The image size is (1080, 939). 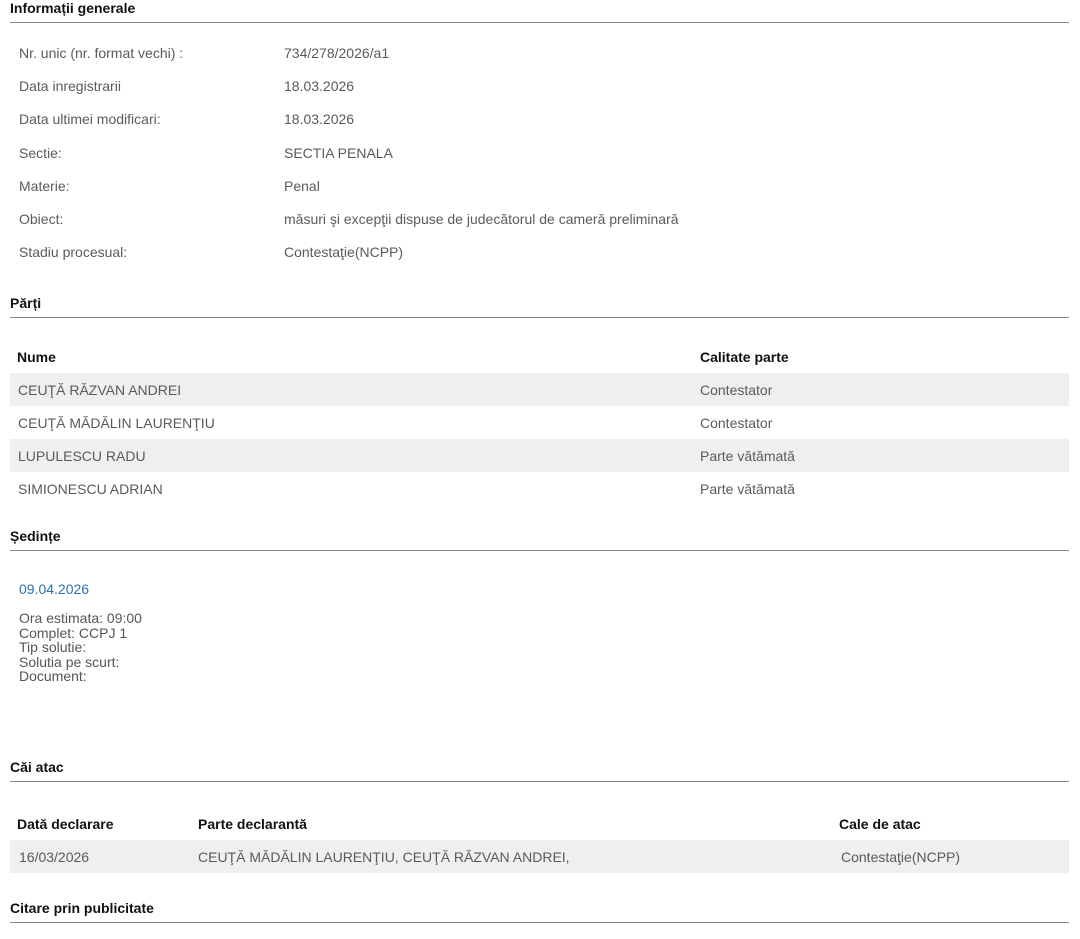 I want to click on table-row: CEUŢĂ MĂDĂLIN LAURENŢIU Contestator, so click(x=539, y=422).